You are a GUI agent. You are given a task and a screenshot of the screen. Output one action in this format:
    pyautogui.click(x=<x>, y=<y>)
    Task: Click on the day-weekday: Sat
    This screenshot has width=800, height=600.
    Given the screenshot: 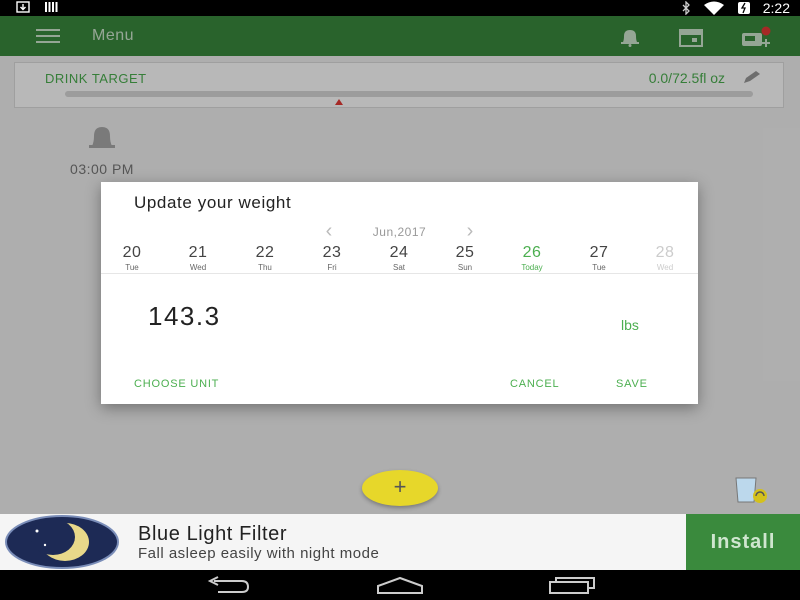 What is the action you would take?
    pyautogui.click(x=398, y=267)
    